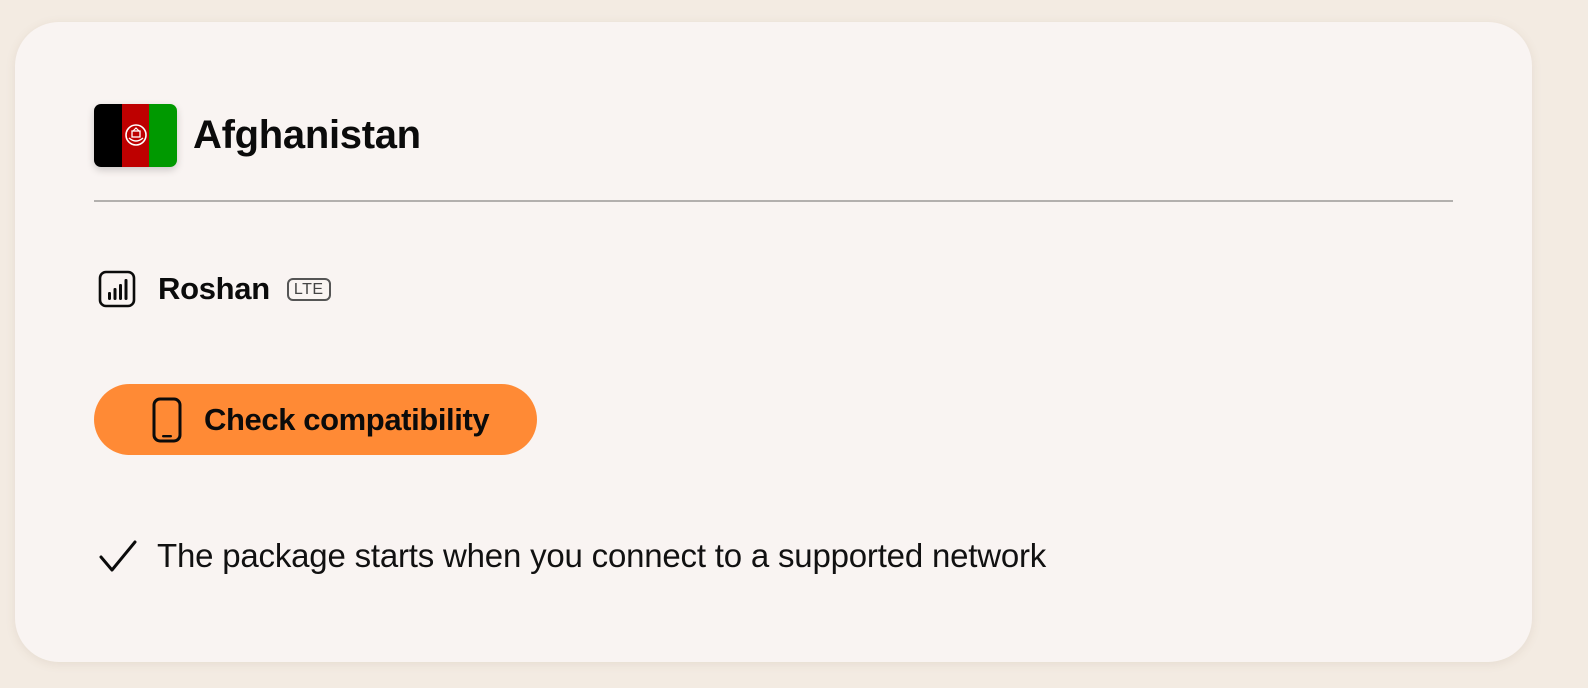 The width and height of the screenshot is (1588, 688). I want to click on network-row: Roshan LTE, so click(214, 289).